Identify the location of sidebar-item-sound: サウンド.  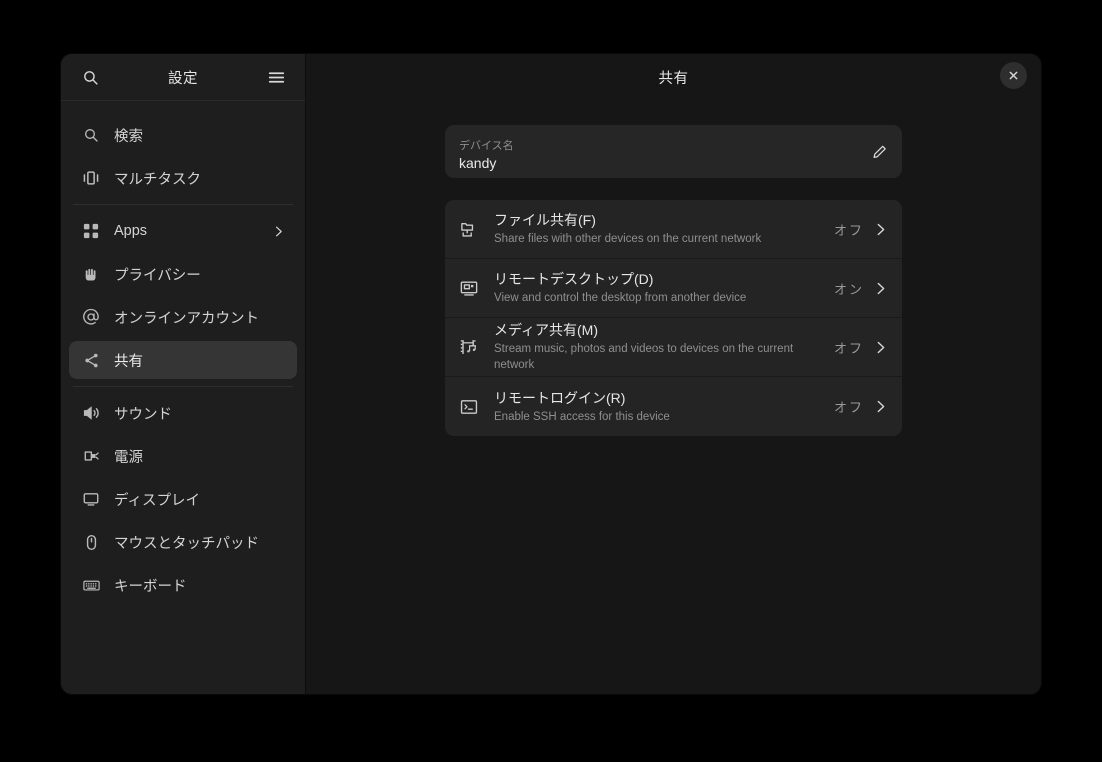
(183, 413).